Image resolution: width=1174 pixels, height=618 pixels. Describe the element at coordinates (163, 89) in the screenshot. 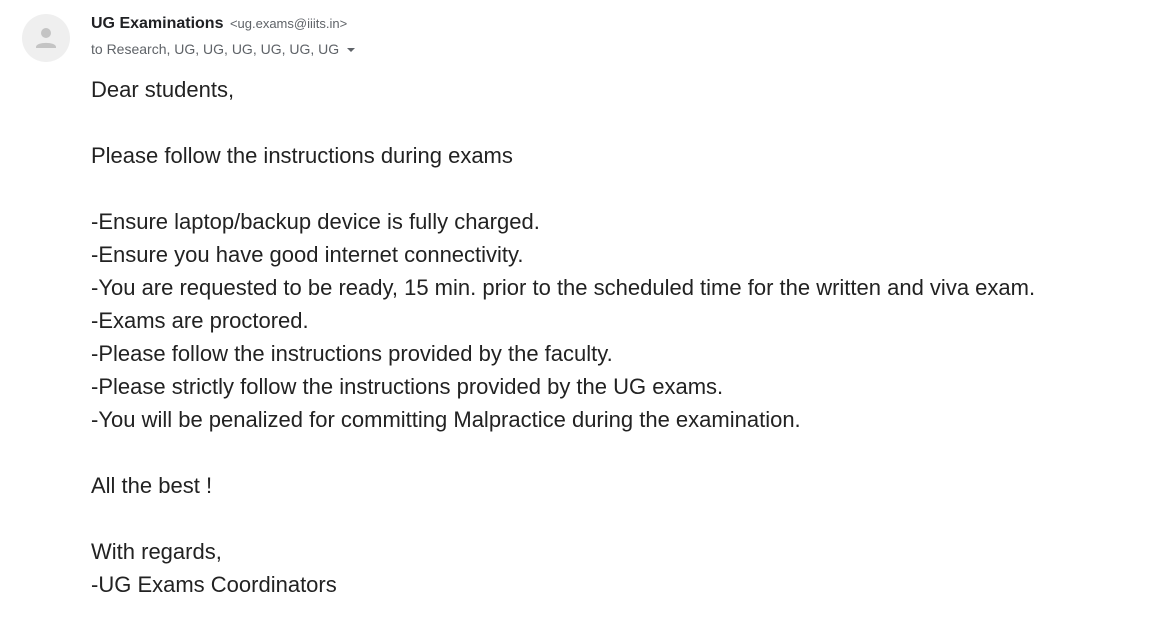

I see `body-greeting: Dear students,` at that location.